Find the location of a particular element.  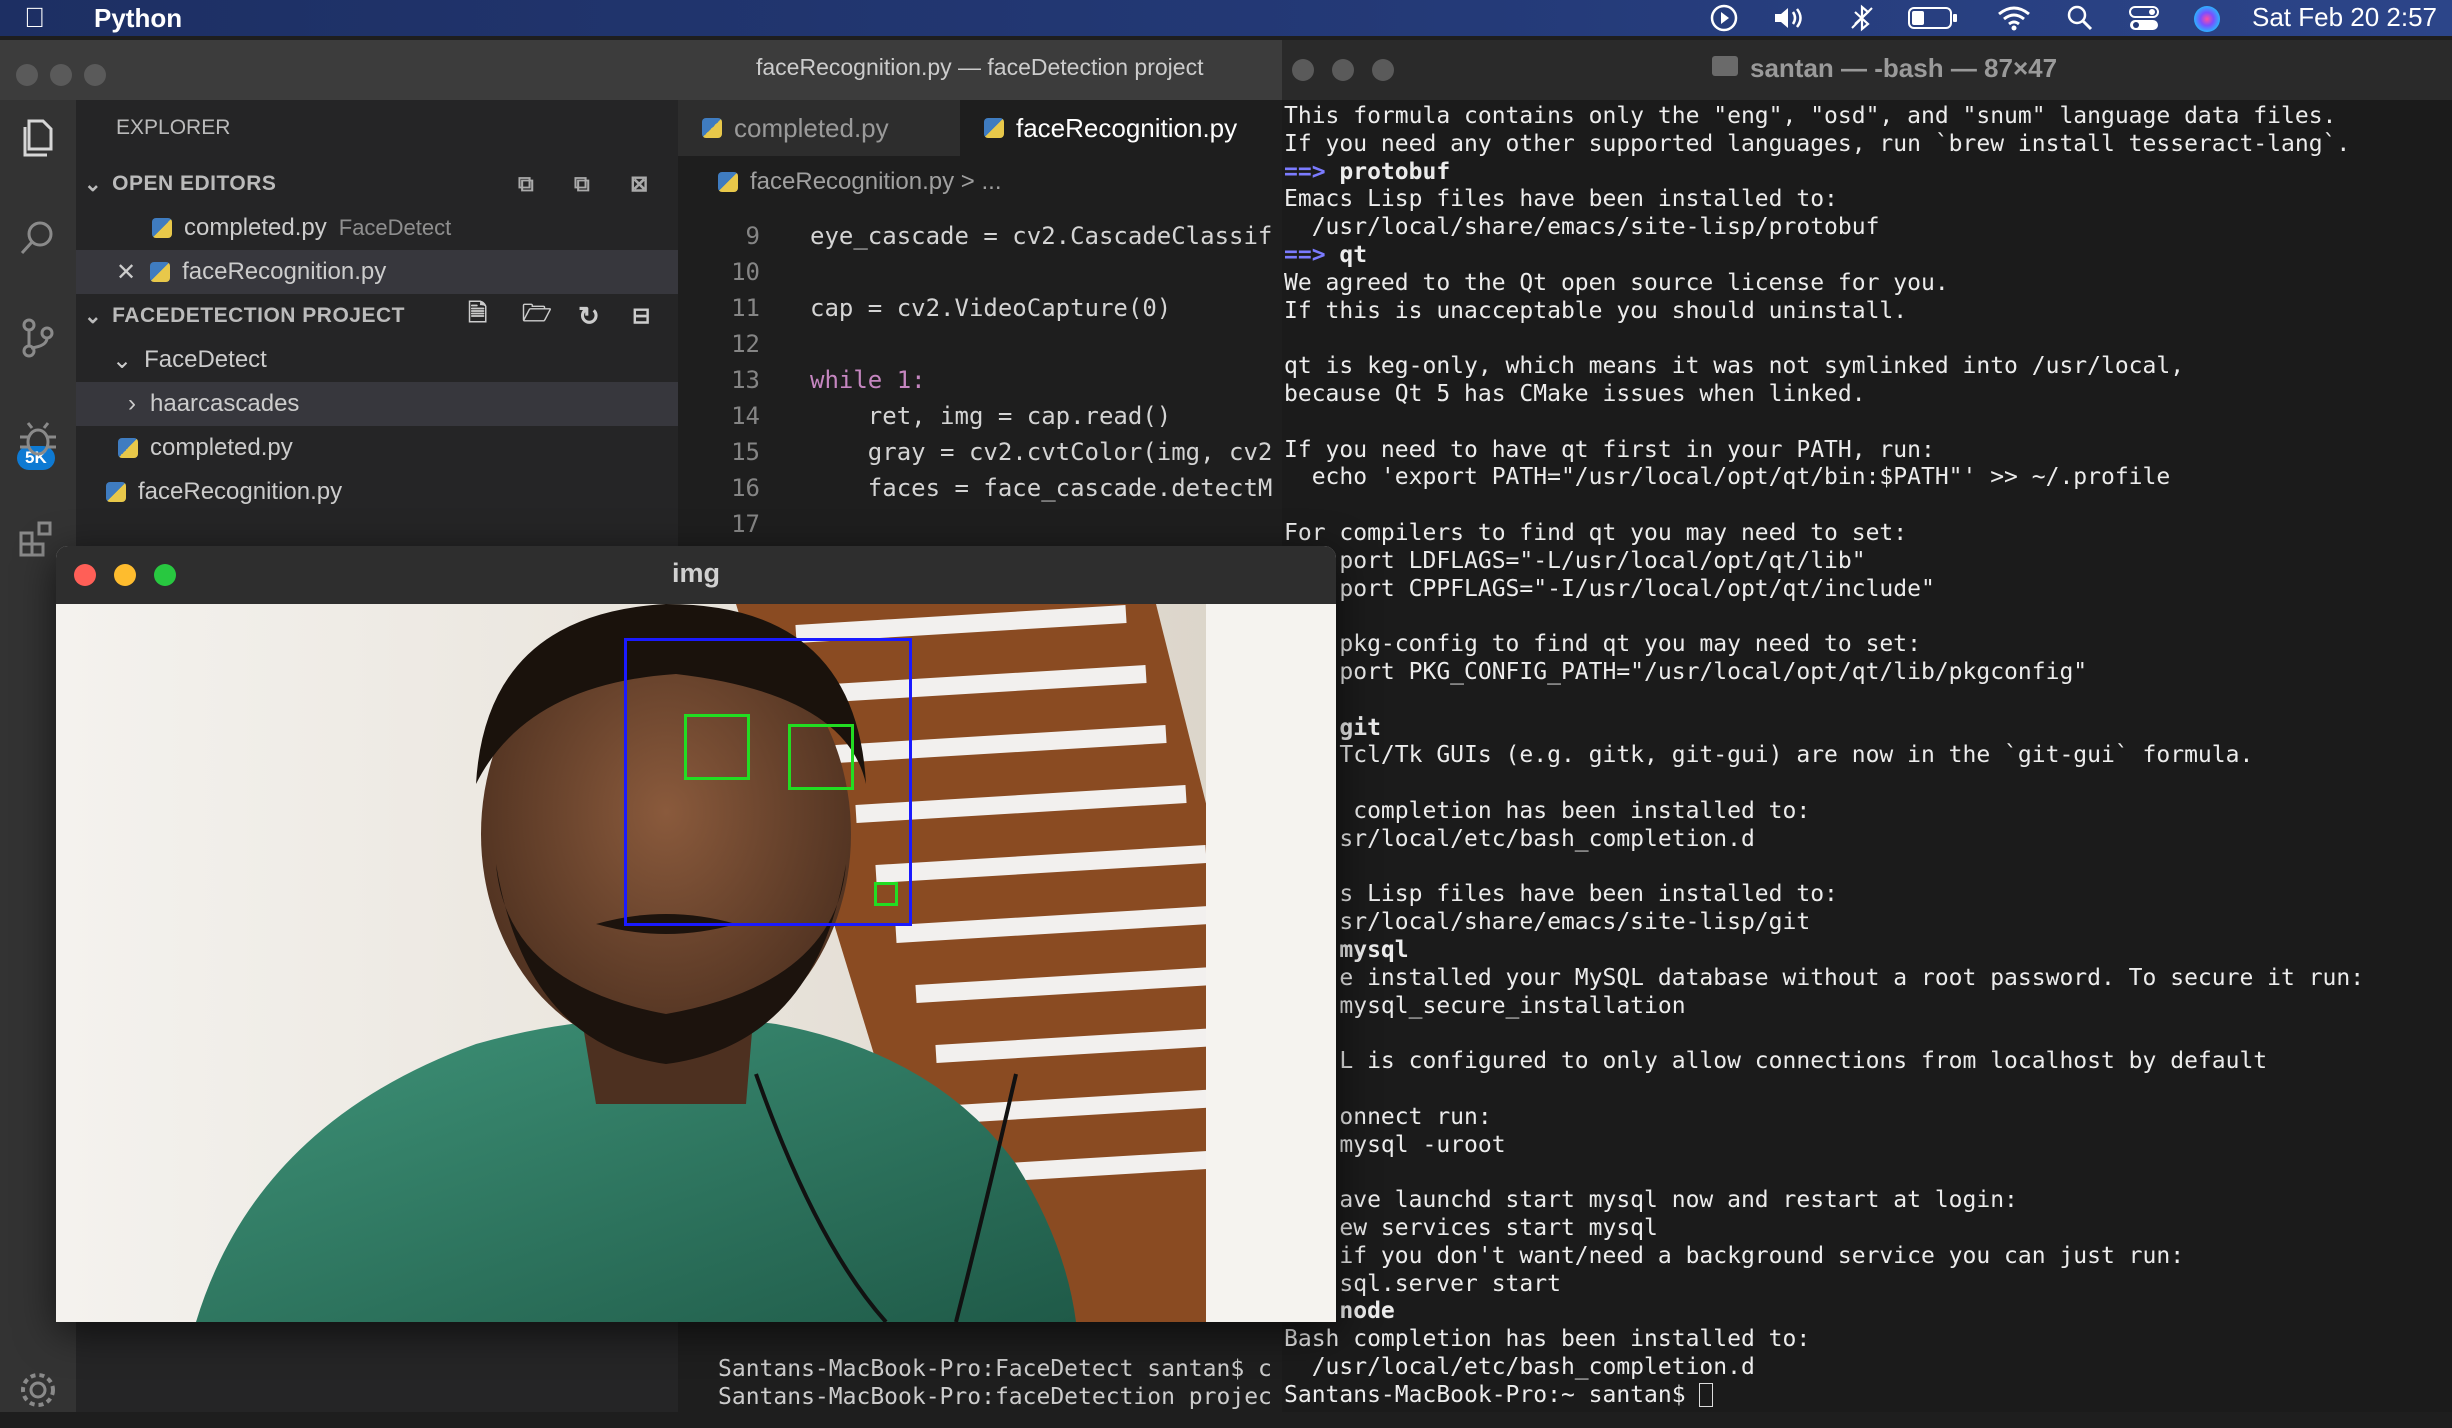

close-icon: ✕ is located at coordinates (126, 272).